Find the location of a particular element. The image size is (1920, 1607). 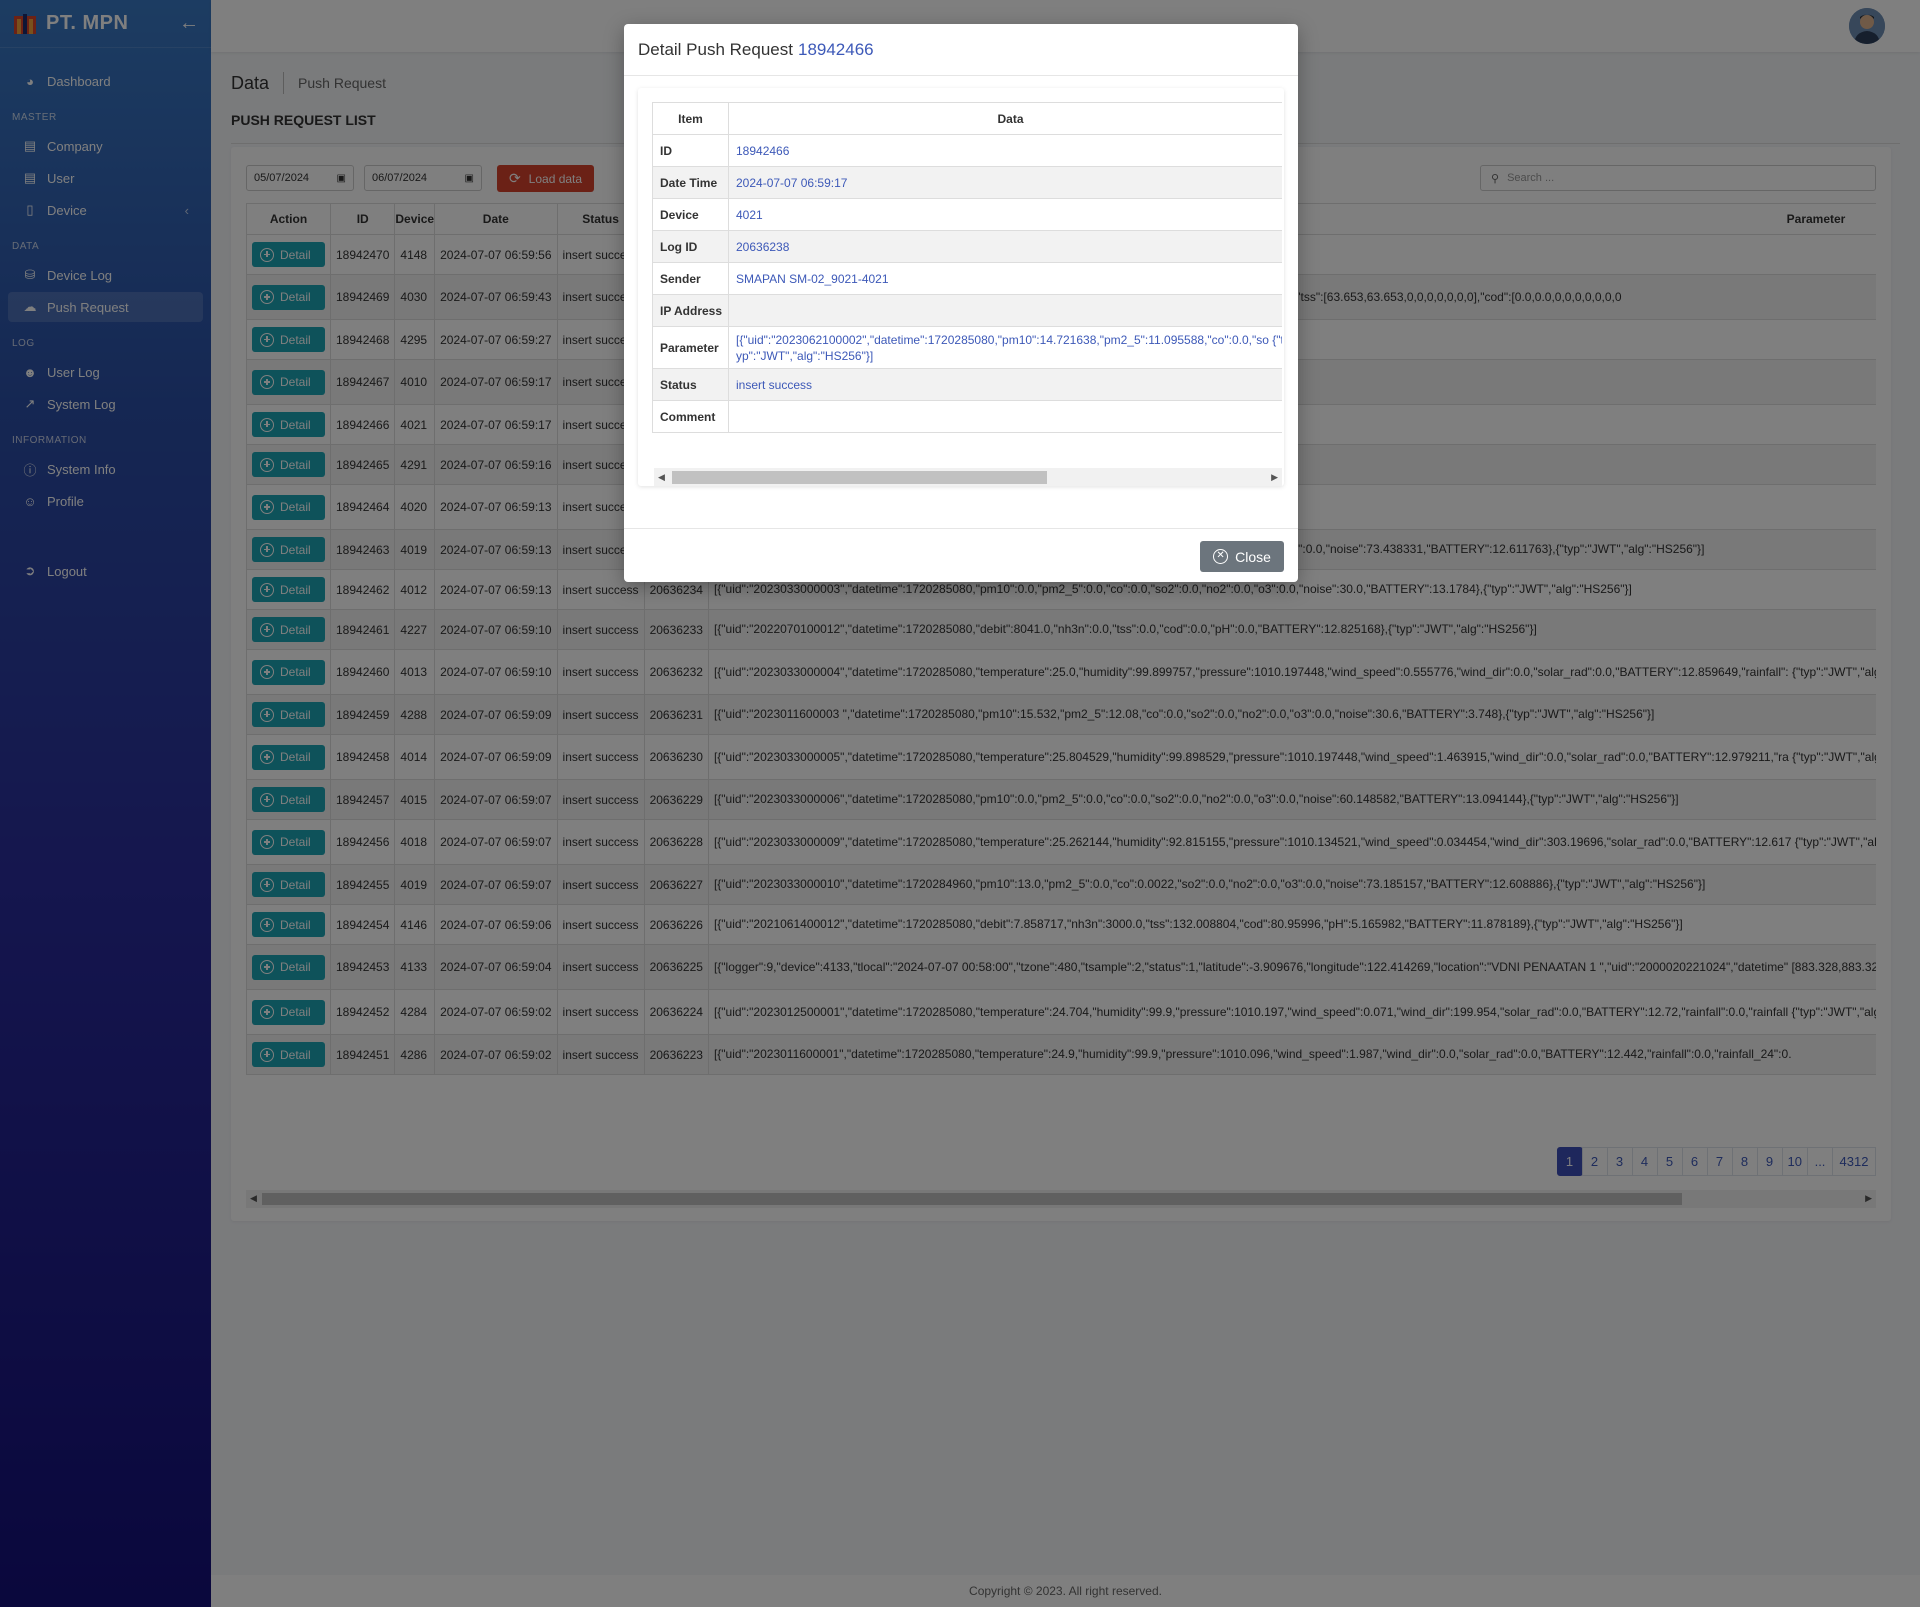

detail-row: IP Address is located at coordinates (967, 310).